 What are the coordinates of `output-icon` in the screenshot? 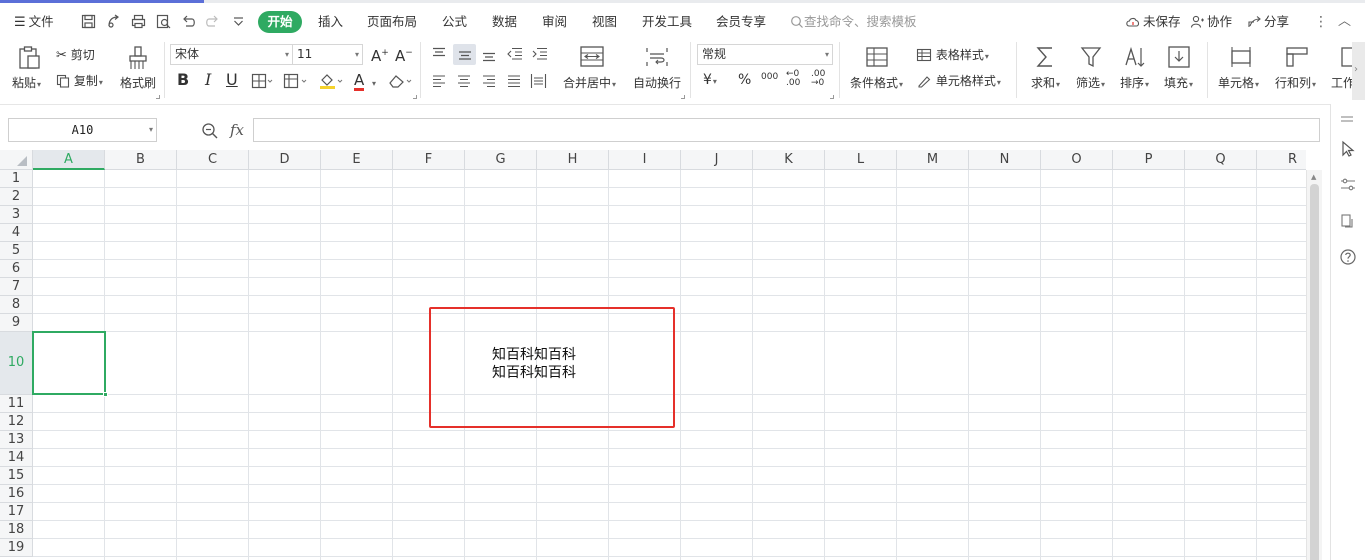 It's located at (113, 21).